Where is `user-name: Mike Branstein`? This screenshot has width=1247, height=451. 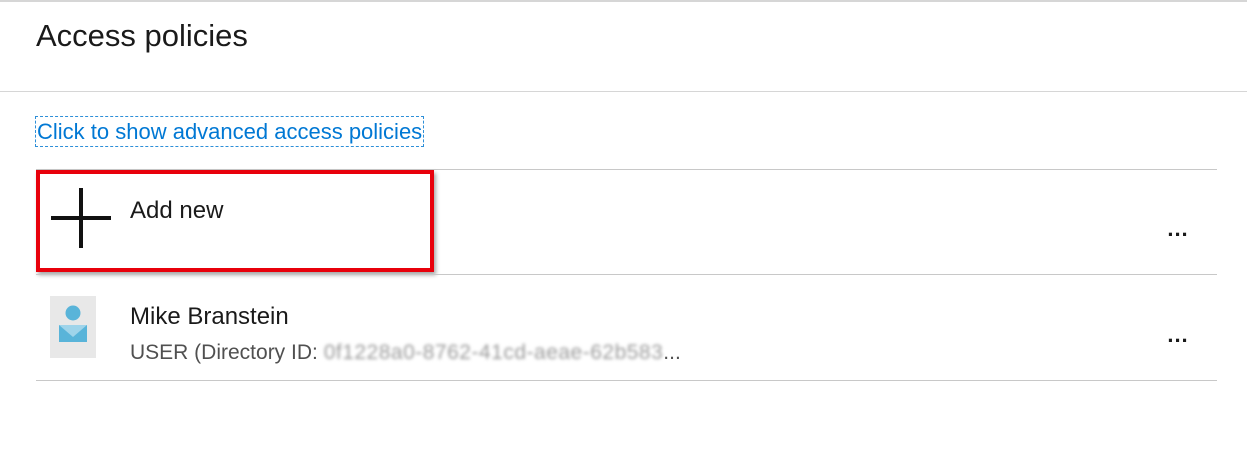 user-name: Mike Branstein is located at coordinates (209, 316).